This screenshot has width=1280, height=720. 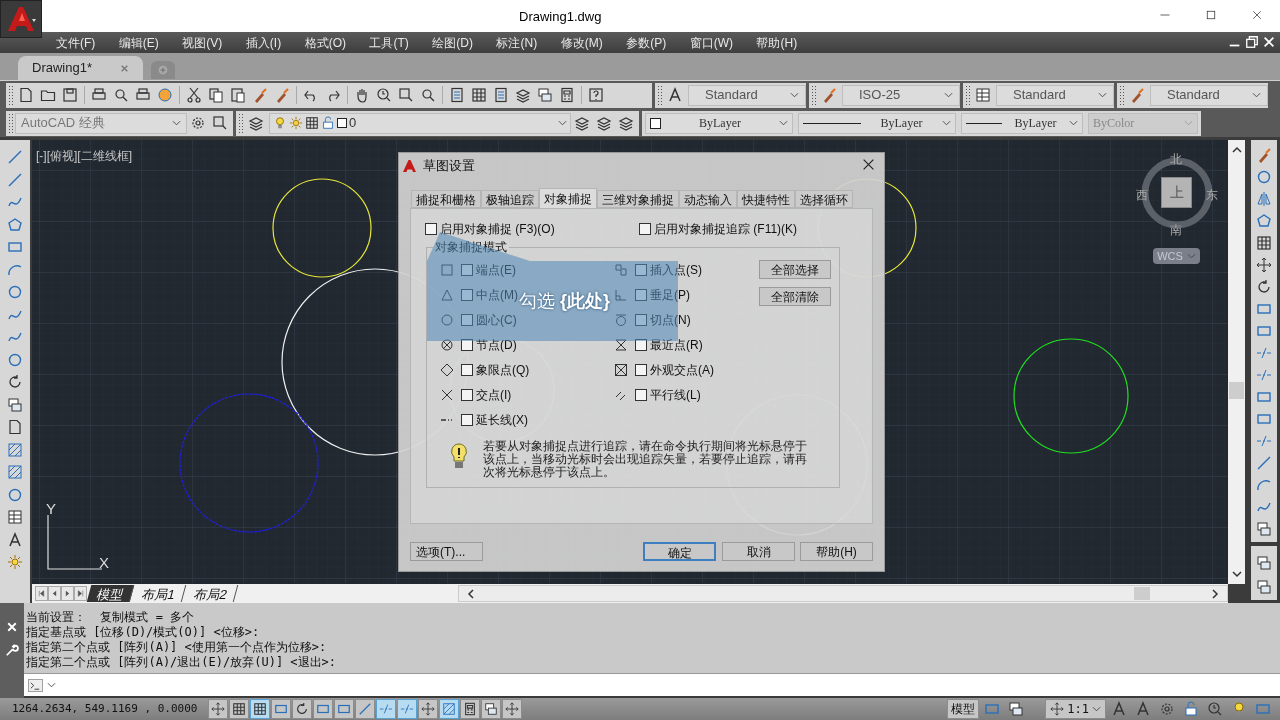 I want to click on dialog-tab: 动态输入, so click(x=708, y=199).